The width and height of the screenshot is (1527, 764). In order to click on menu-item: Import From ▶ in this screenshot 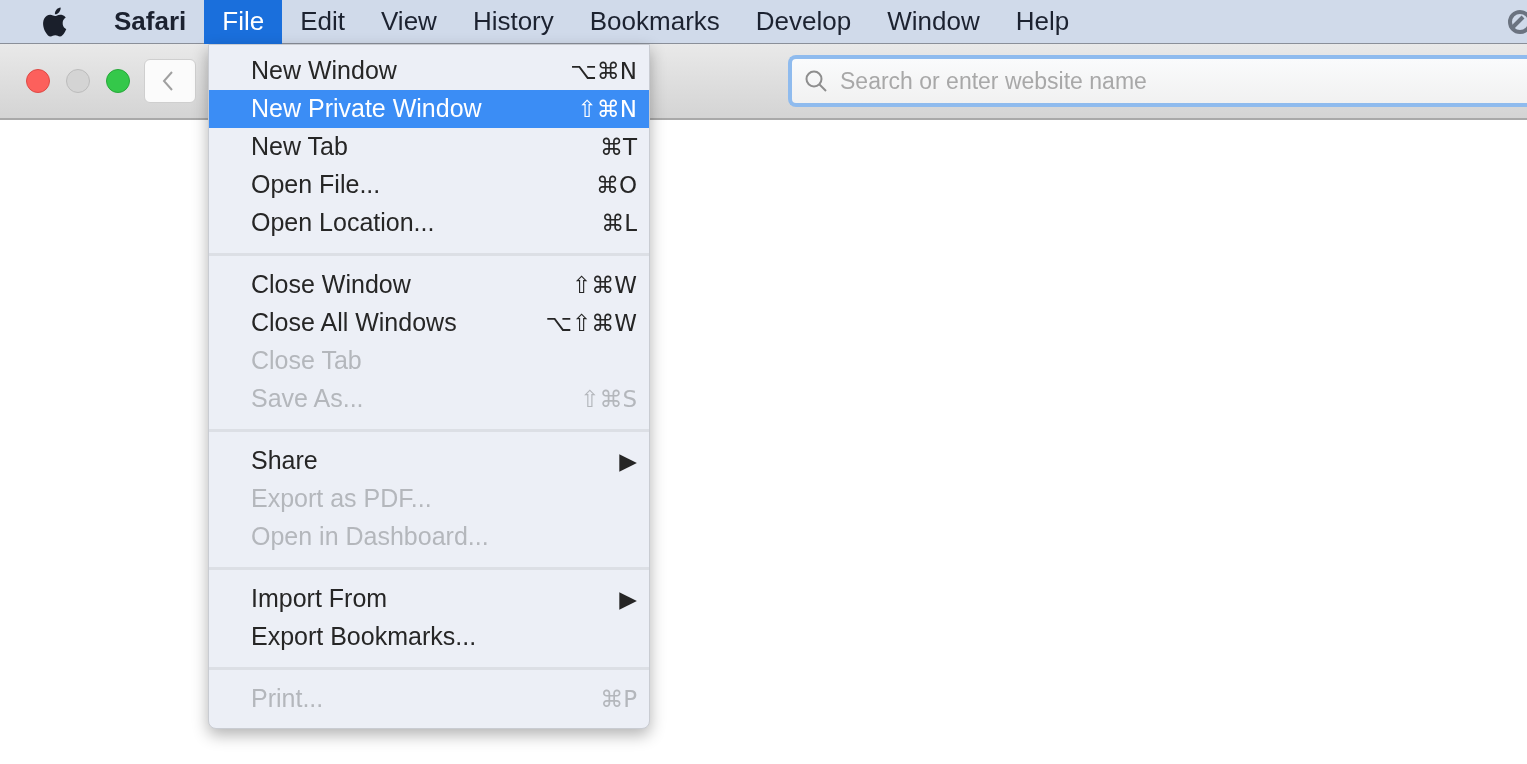, I will do `click(429, 599)`.